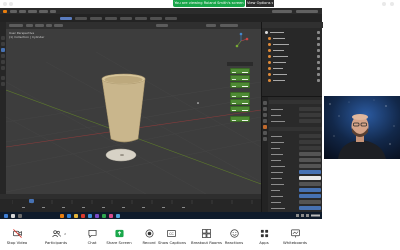 The height and width of the screenshot is (250, 400). I want to click on scale-field, so click(240, 119).